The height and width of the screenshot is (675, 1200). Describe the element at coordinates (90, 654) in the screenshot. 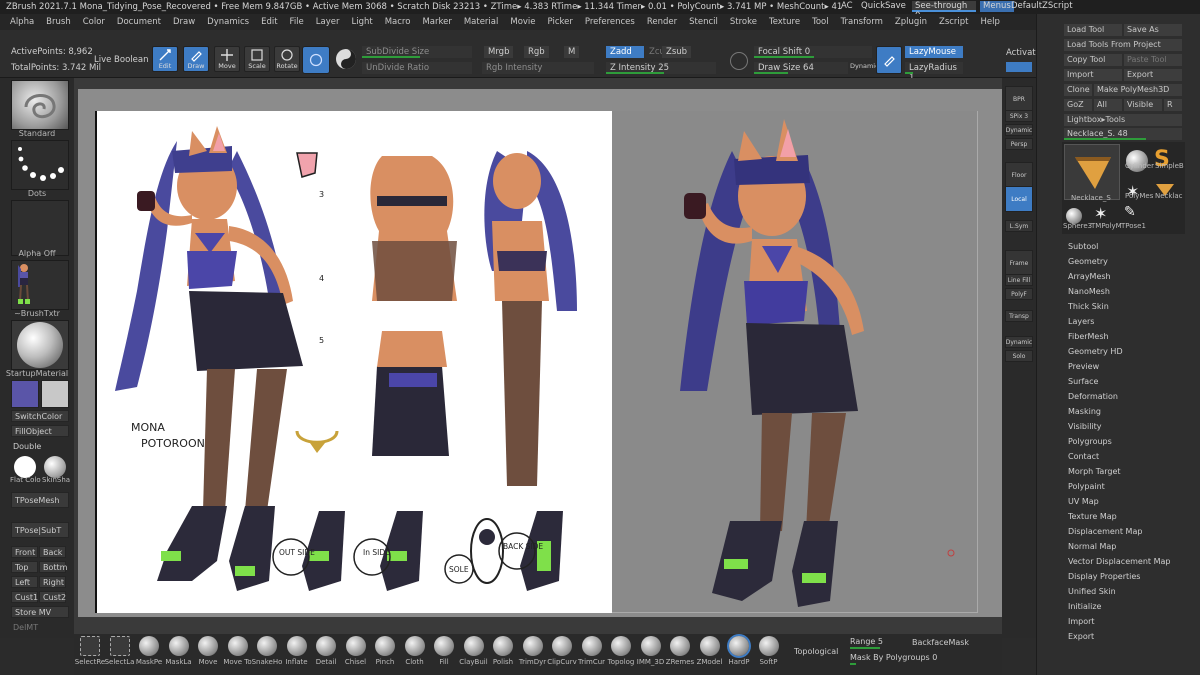

I see `brush-selectre: SelectRe` at that location.